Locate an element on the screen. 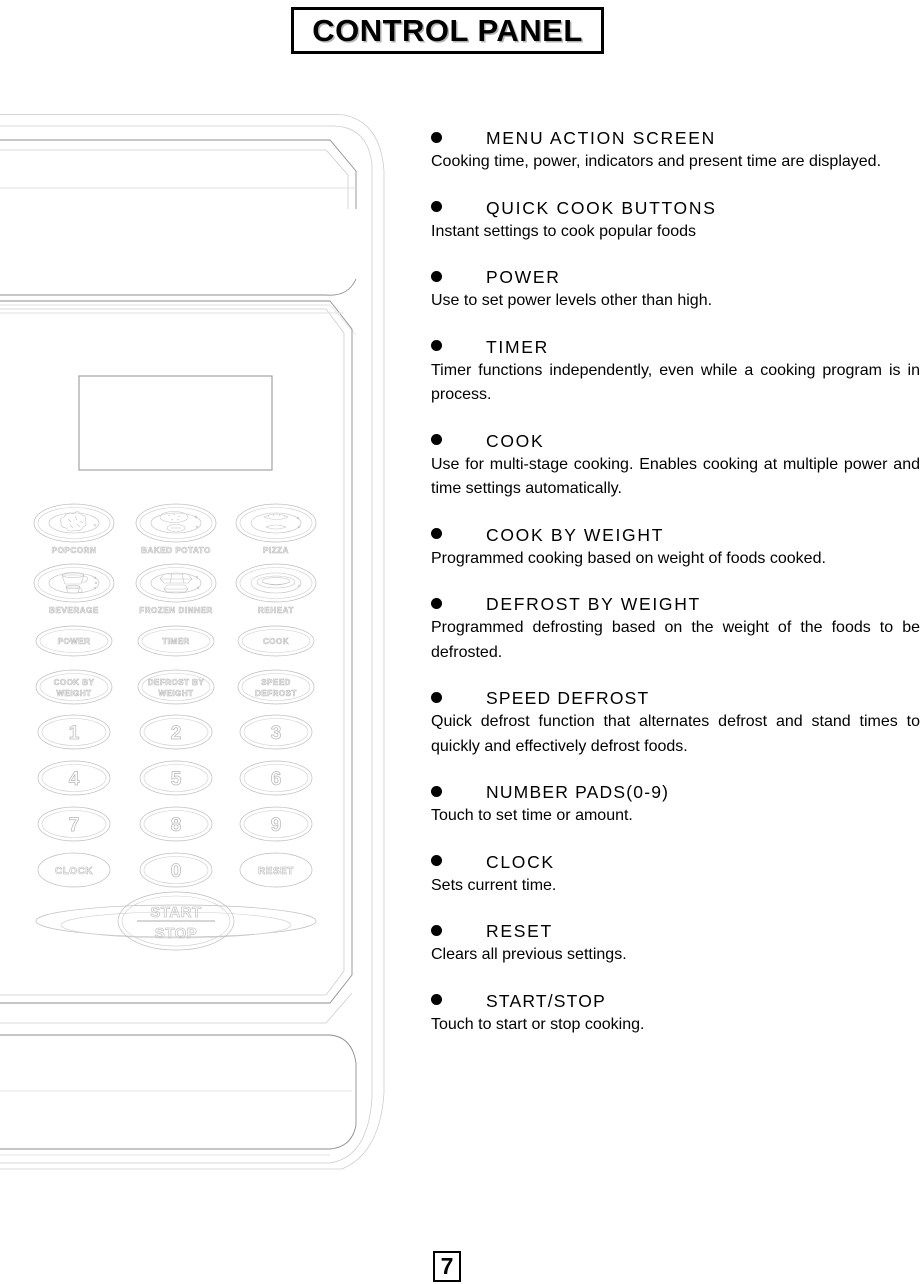 Image resolution: width=920 pixels, height=1284 pixels. clock-button: CLOCK is located at coordinates (74, 870).